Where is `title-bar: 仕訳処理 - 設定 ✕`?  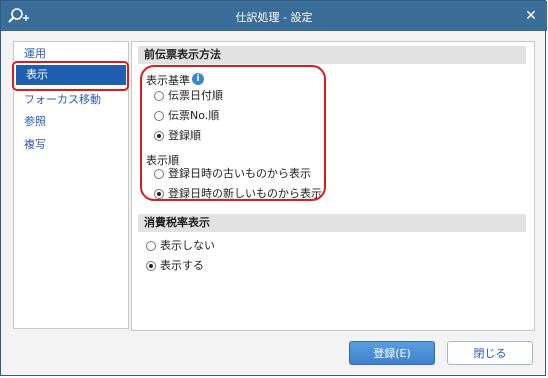 title-bar: 仕訳処理 - 設定 ✕ is located at coordinates (274, 16).